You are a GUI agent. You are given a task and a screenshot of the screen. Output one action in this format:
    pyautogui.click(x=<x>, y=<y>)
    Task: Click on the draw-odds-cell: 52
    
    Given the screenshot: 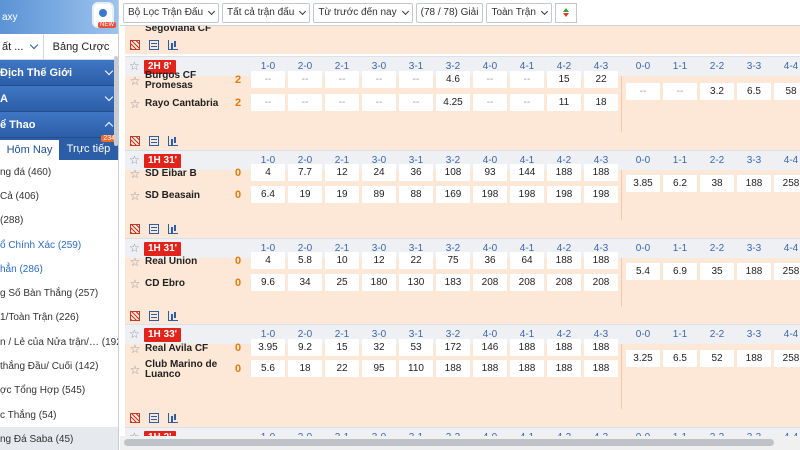 What is the action you would take?
    pyautogui.click(x=717, y=358)
    